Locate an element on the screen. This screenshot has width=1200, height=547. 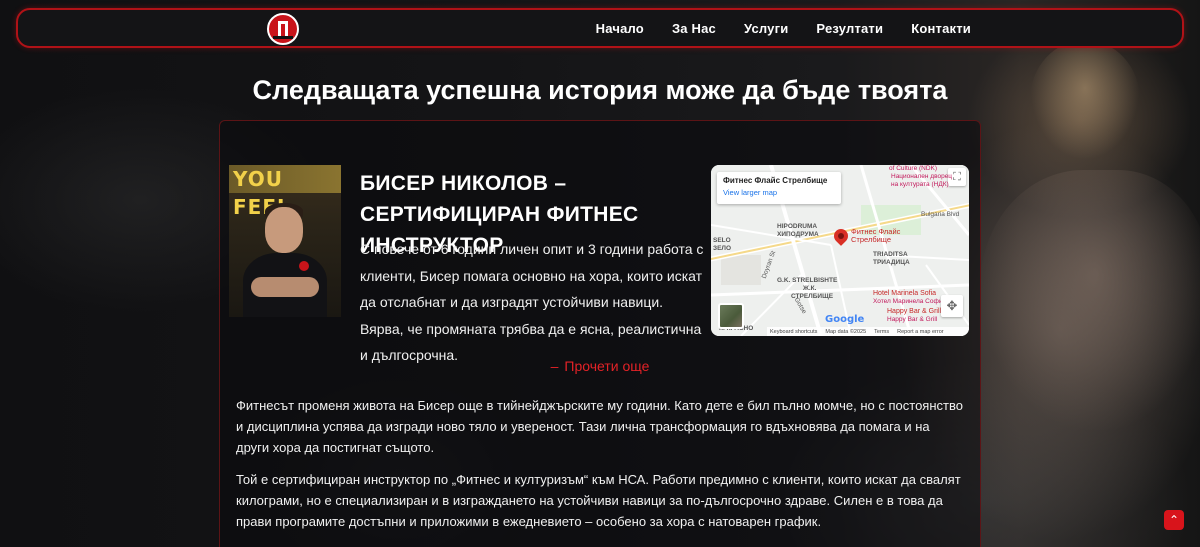
background-figure-shoulder is located at coordinates (1090, 300).